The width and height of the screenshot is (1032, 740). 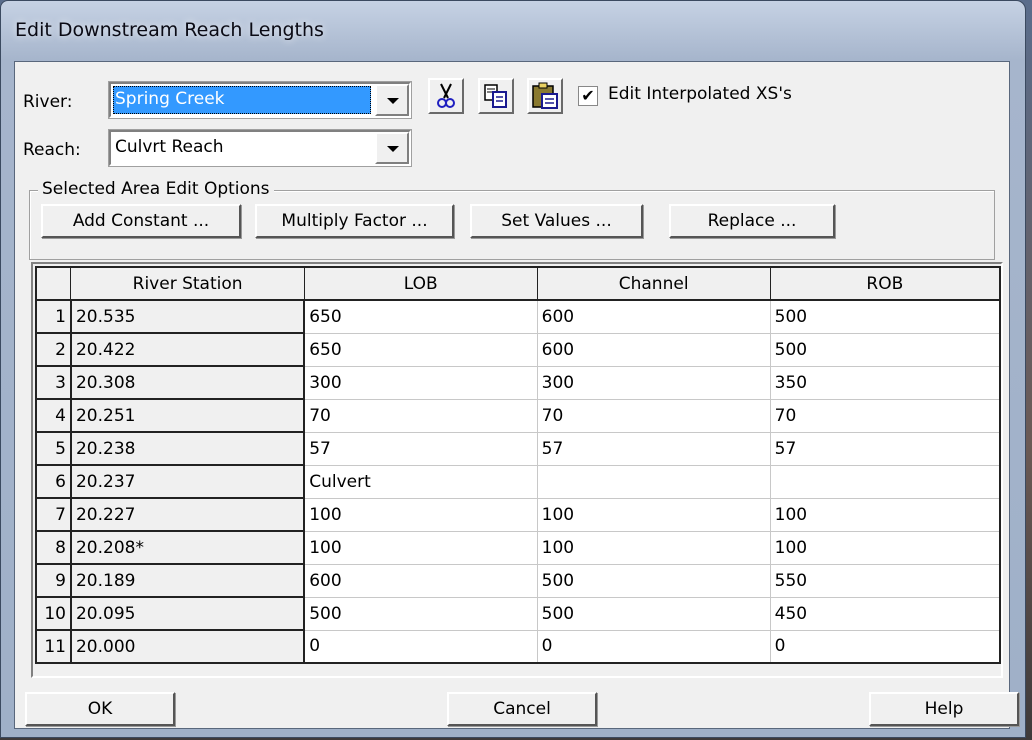 What do you see at coordinates (188, 350) in the screenshot?
I see `river-station-cell: 20.422` at bounding box center [188, 350].